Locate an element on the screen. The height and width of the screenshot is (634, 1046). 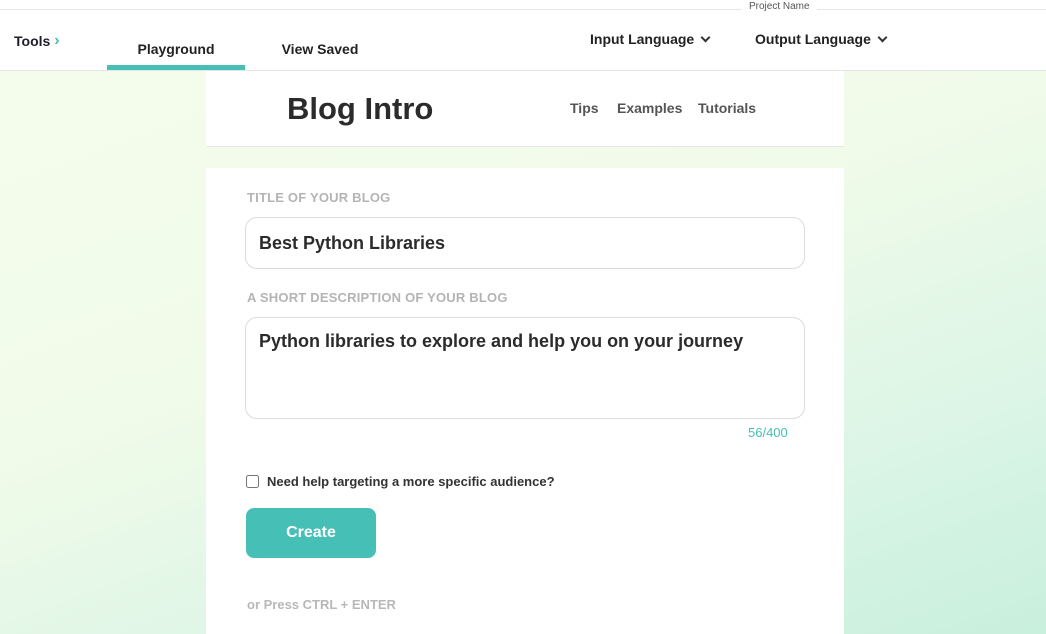
tab-playground: Playground is located at coordinates (176, 49).